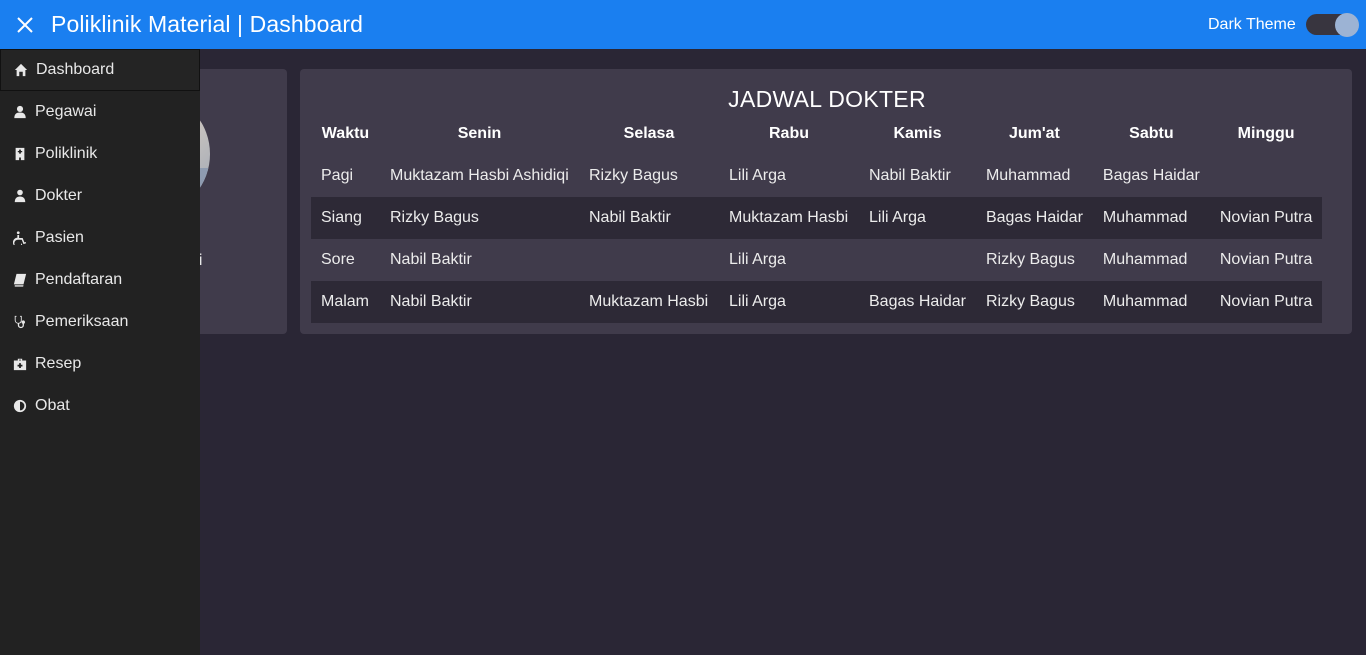 This screenshot has height=655, width=1366. Describe the element at coordinates (100, 238) in the screenshot. I see `sidebar-item-pasien: Pasien` at that location.